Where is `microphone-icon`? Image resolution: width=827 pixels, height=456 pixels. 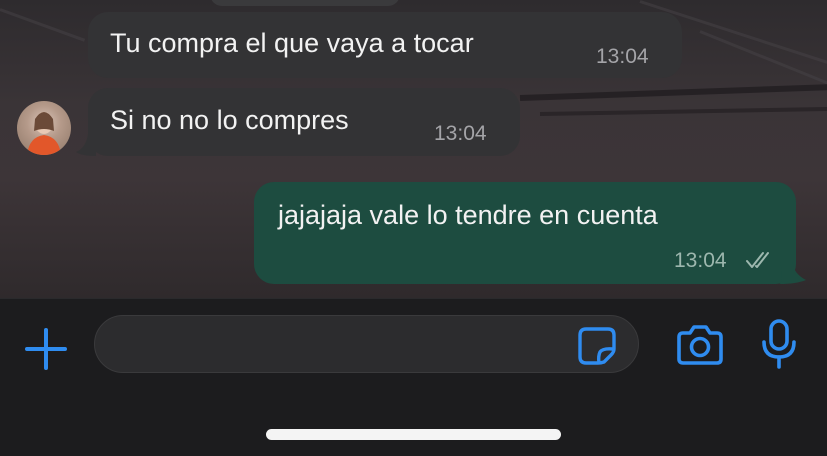
microphone-icon is located at coordinates (779, 344).